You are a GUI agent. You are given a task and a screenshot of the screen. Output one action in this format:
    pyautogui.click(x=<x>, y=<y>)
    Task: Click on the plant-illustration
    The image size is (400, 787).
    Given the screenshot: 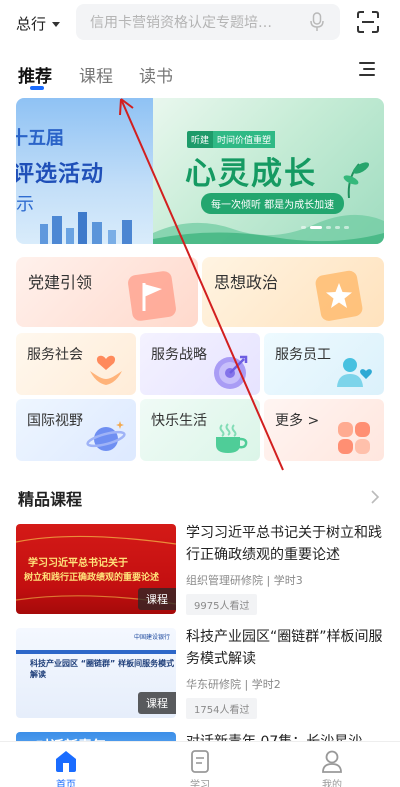 What is the action you would take?
    pyautogui.click(x=356, y=180)
    